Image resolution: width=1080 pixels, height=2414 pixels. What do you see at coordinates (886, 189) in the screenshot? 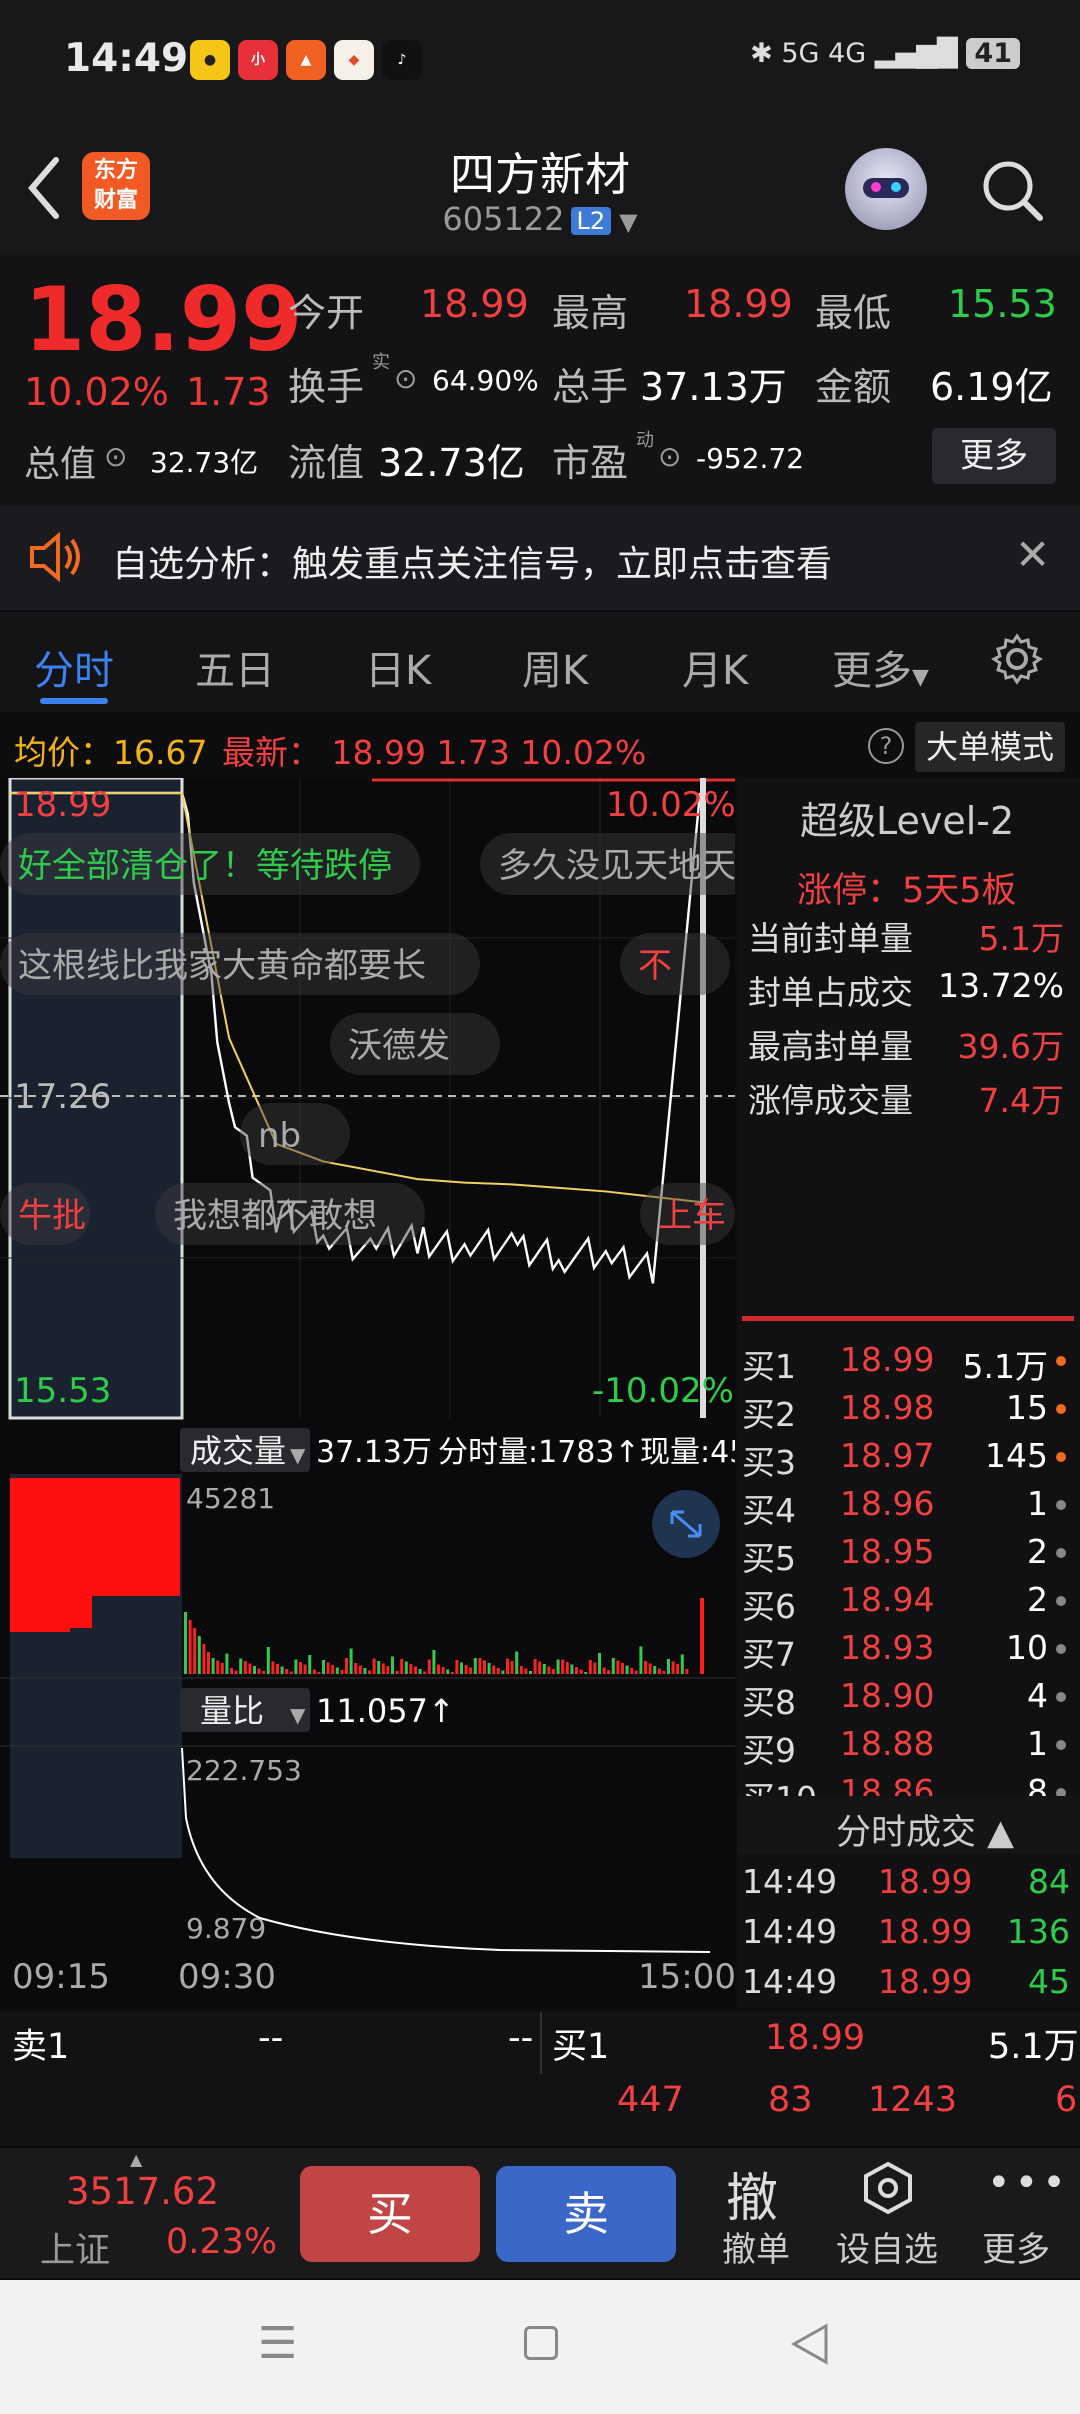
I see `robot-assistant-icon` at bounding box center [886, 189].